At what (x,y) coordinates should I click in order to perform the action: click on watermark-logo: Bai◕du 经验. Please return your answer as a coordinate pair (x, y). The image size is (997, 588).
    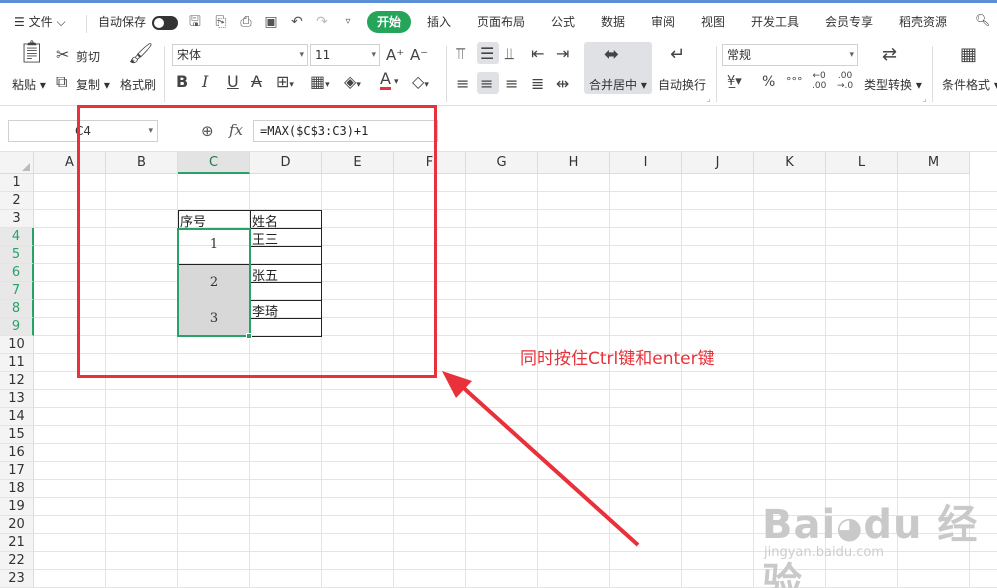
    Looking at the image, I should click on (870, 545).